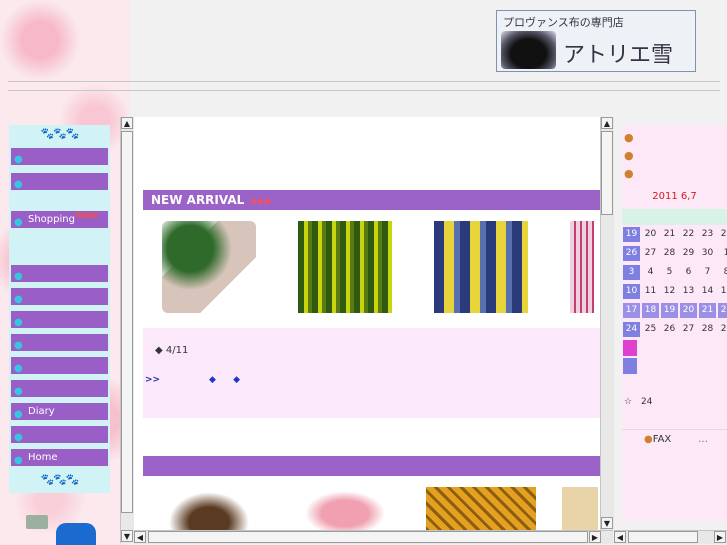 This screenshot has width=727, height=545. What do you see at coordinates (37, 522) in the screenshot?
I see `mail-icon` at bounding box center [37, 522].